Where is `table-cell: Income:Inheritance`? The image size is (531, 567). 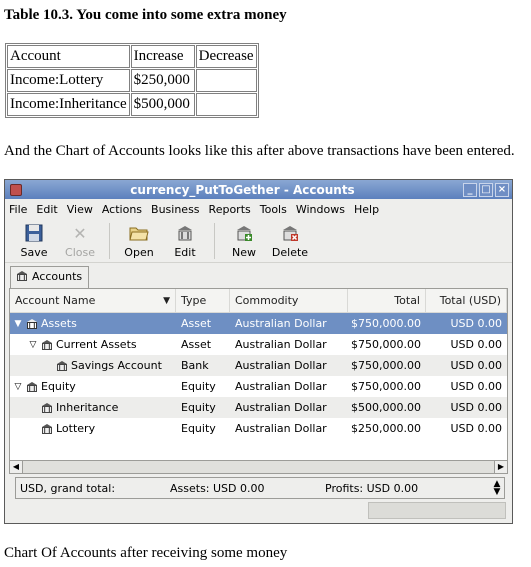
table-cell: Income:Inheritance is located at coordinates (68, 104).